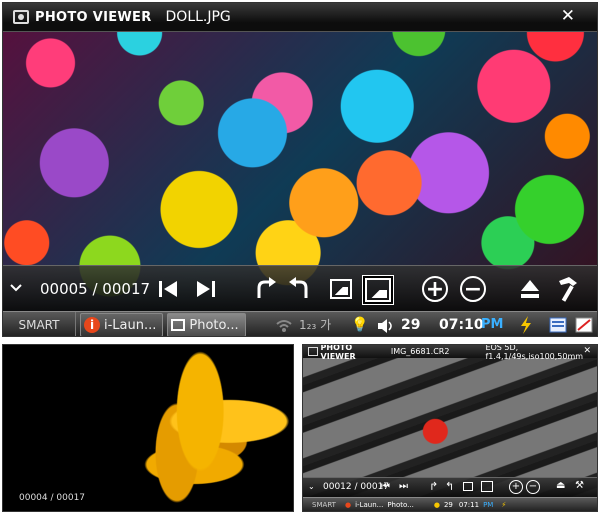 The height and width of the screenshot is (516, 600). I want to click on lightning-icon: ⚡, so click(503, 505).